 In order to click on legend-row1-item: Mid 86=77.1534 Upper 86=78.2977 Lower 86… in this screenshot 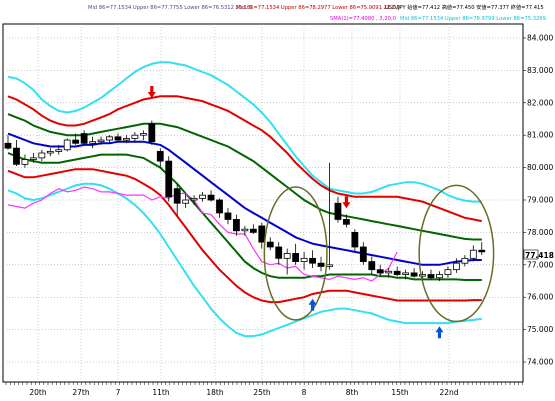, I will do `click(318, 8)`.